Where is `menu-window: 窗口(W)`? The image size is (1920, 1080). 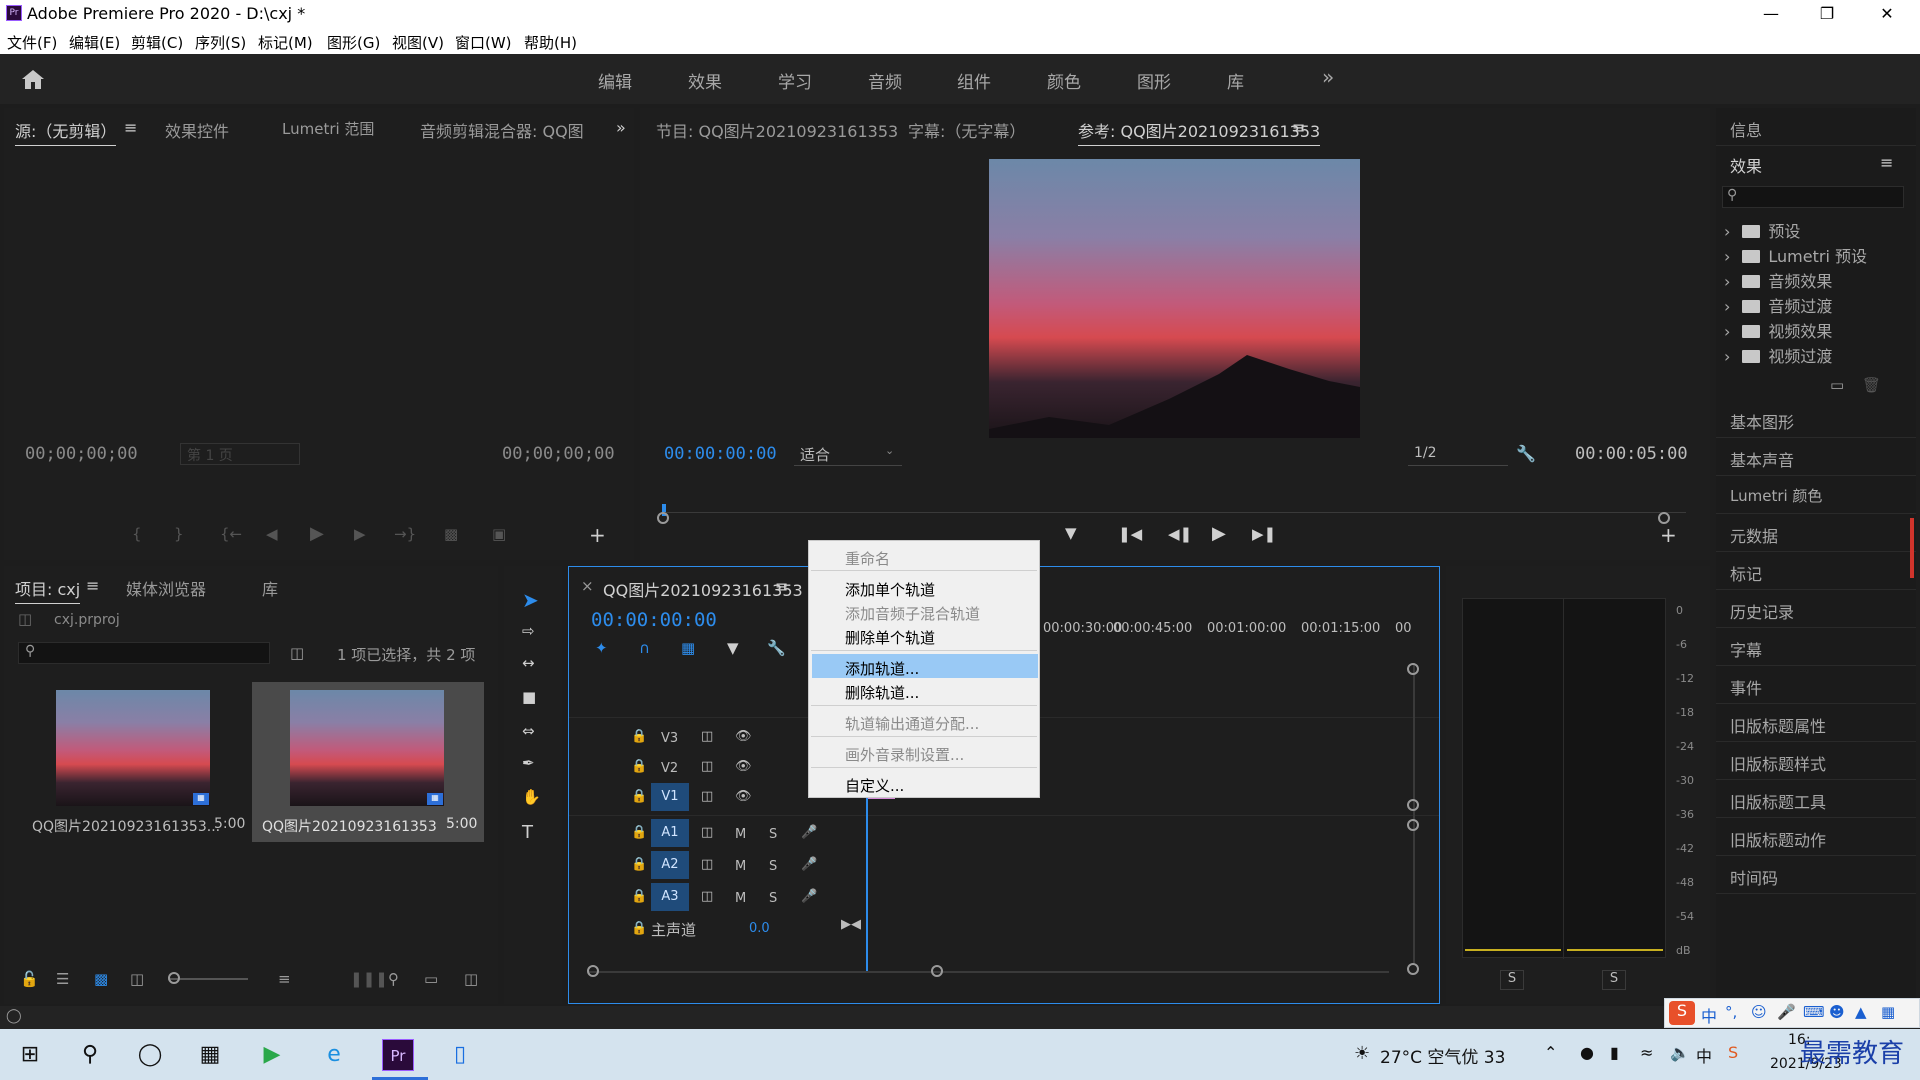
menu-window: 窗口(W) is located at coordinates (483, 42).